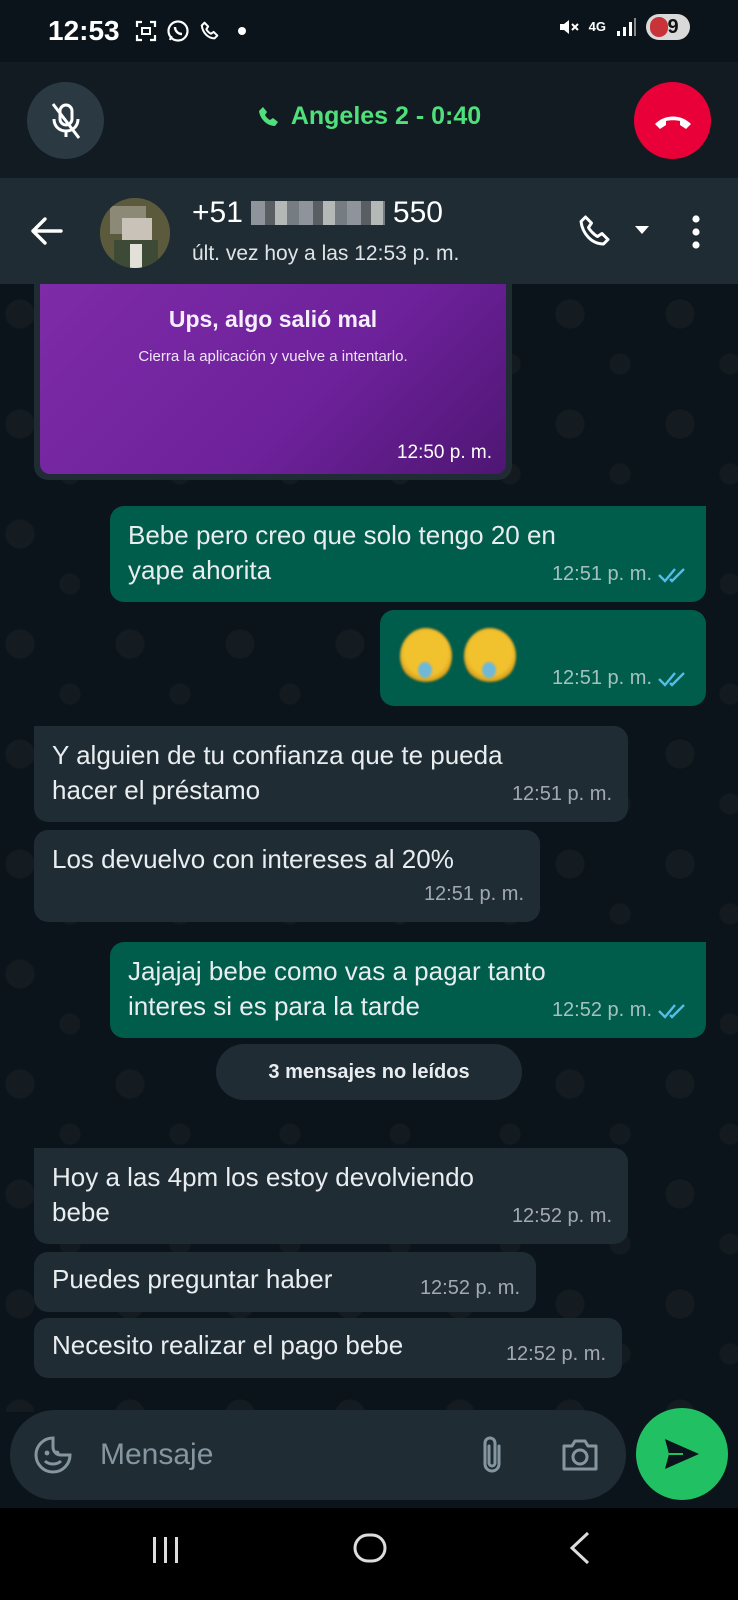 This screenshot has width=738, height=1600. What do you see at coordinates (178, 31) in the screenshot?
I see `whatsapp-icon` at bounding box center [178, 31].